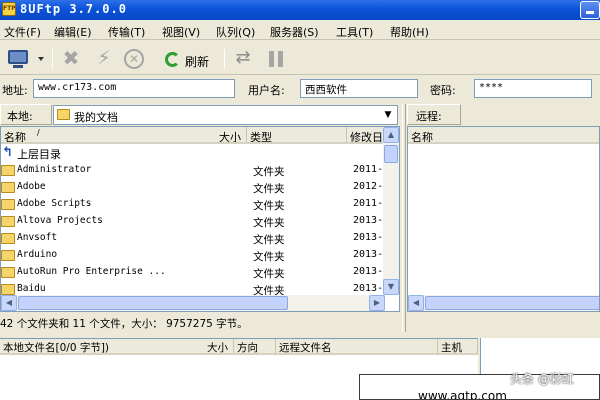 This screenshot has height=400, width=600. I want to click on queue-column-size: 大小, so click(219, 347).